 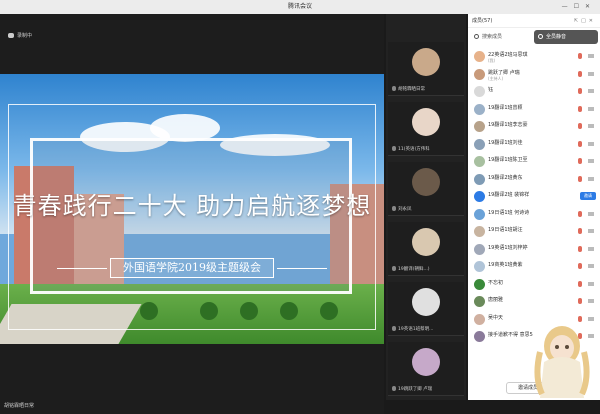 I want to click on member-name: 19翻译1班陈卫至, so click(x=508, y=160).